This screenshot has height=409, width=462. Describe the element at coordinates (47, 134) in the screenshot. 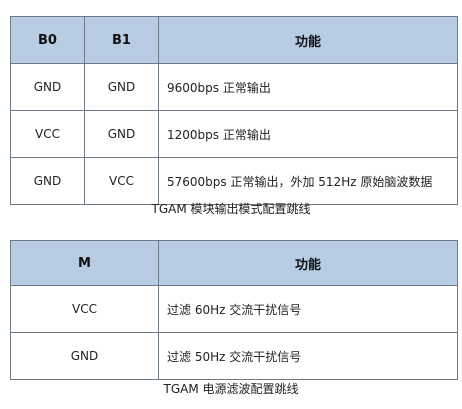

I see `cell-b0: VCC` at that location.